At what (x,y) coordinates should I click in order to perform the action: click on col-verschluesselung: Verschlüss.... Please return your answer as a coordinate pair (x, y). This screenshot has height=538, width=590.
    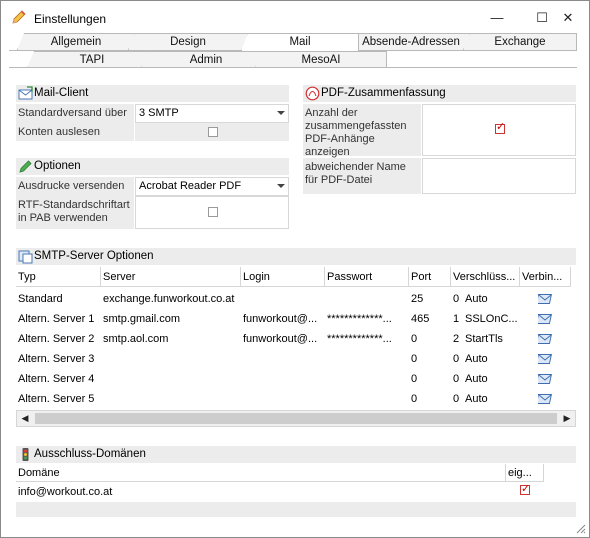
    Looking at the image, I should click on (485, 277).